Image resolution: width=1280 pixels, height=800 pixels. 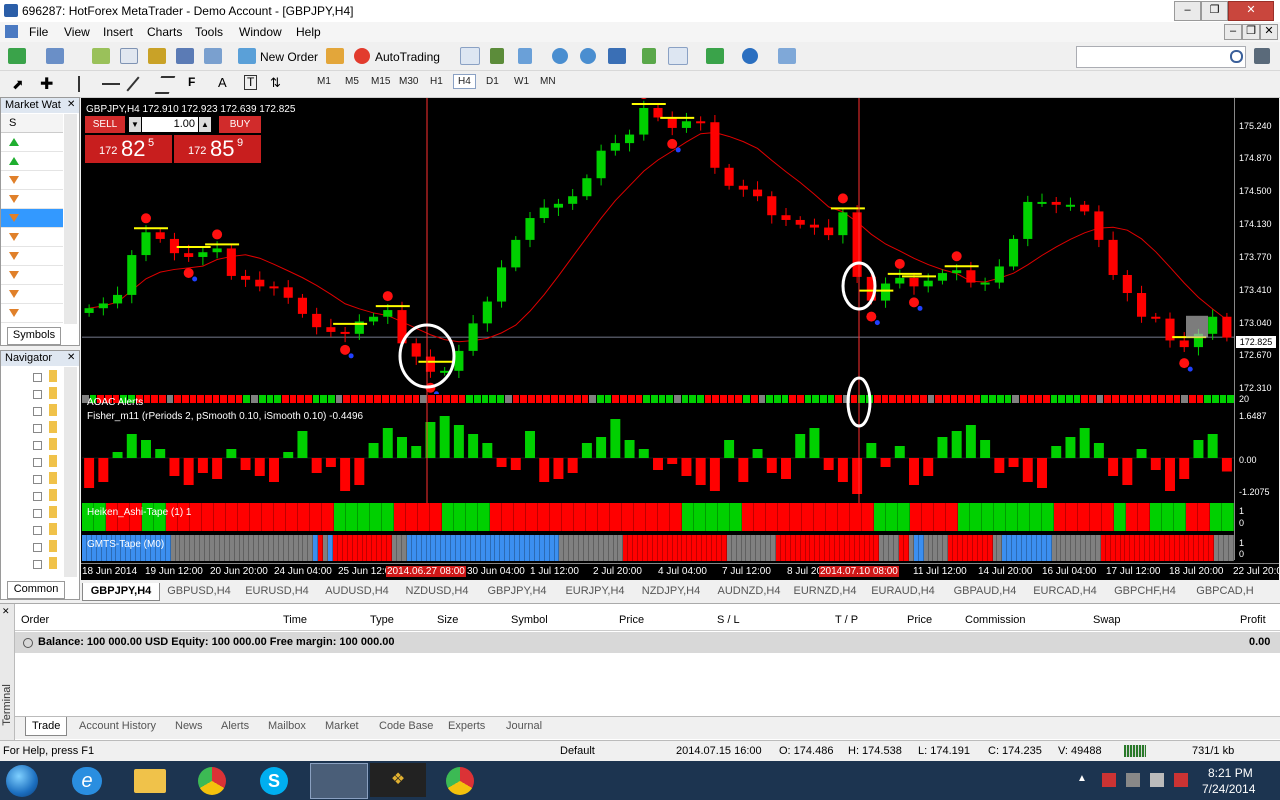 I want to click on crosshair-icon: ✚, so click(x=46, y=84).